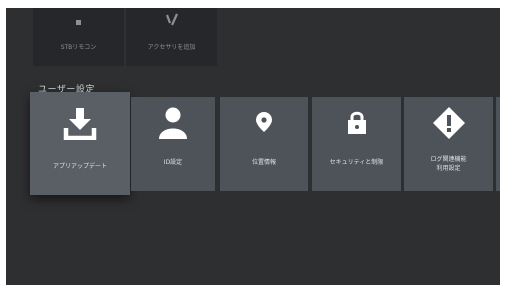 The height and width of the screenshot is (287, 506). Describe the element at coordinates (448, 164) in the screenshot. I see `tile-label: ログ関連機能 利用設定` at that location.